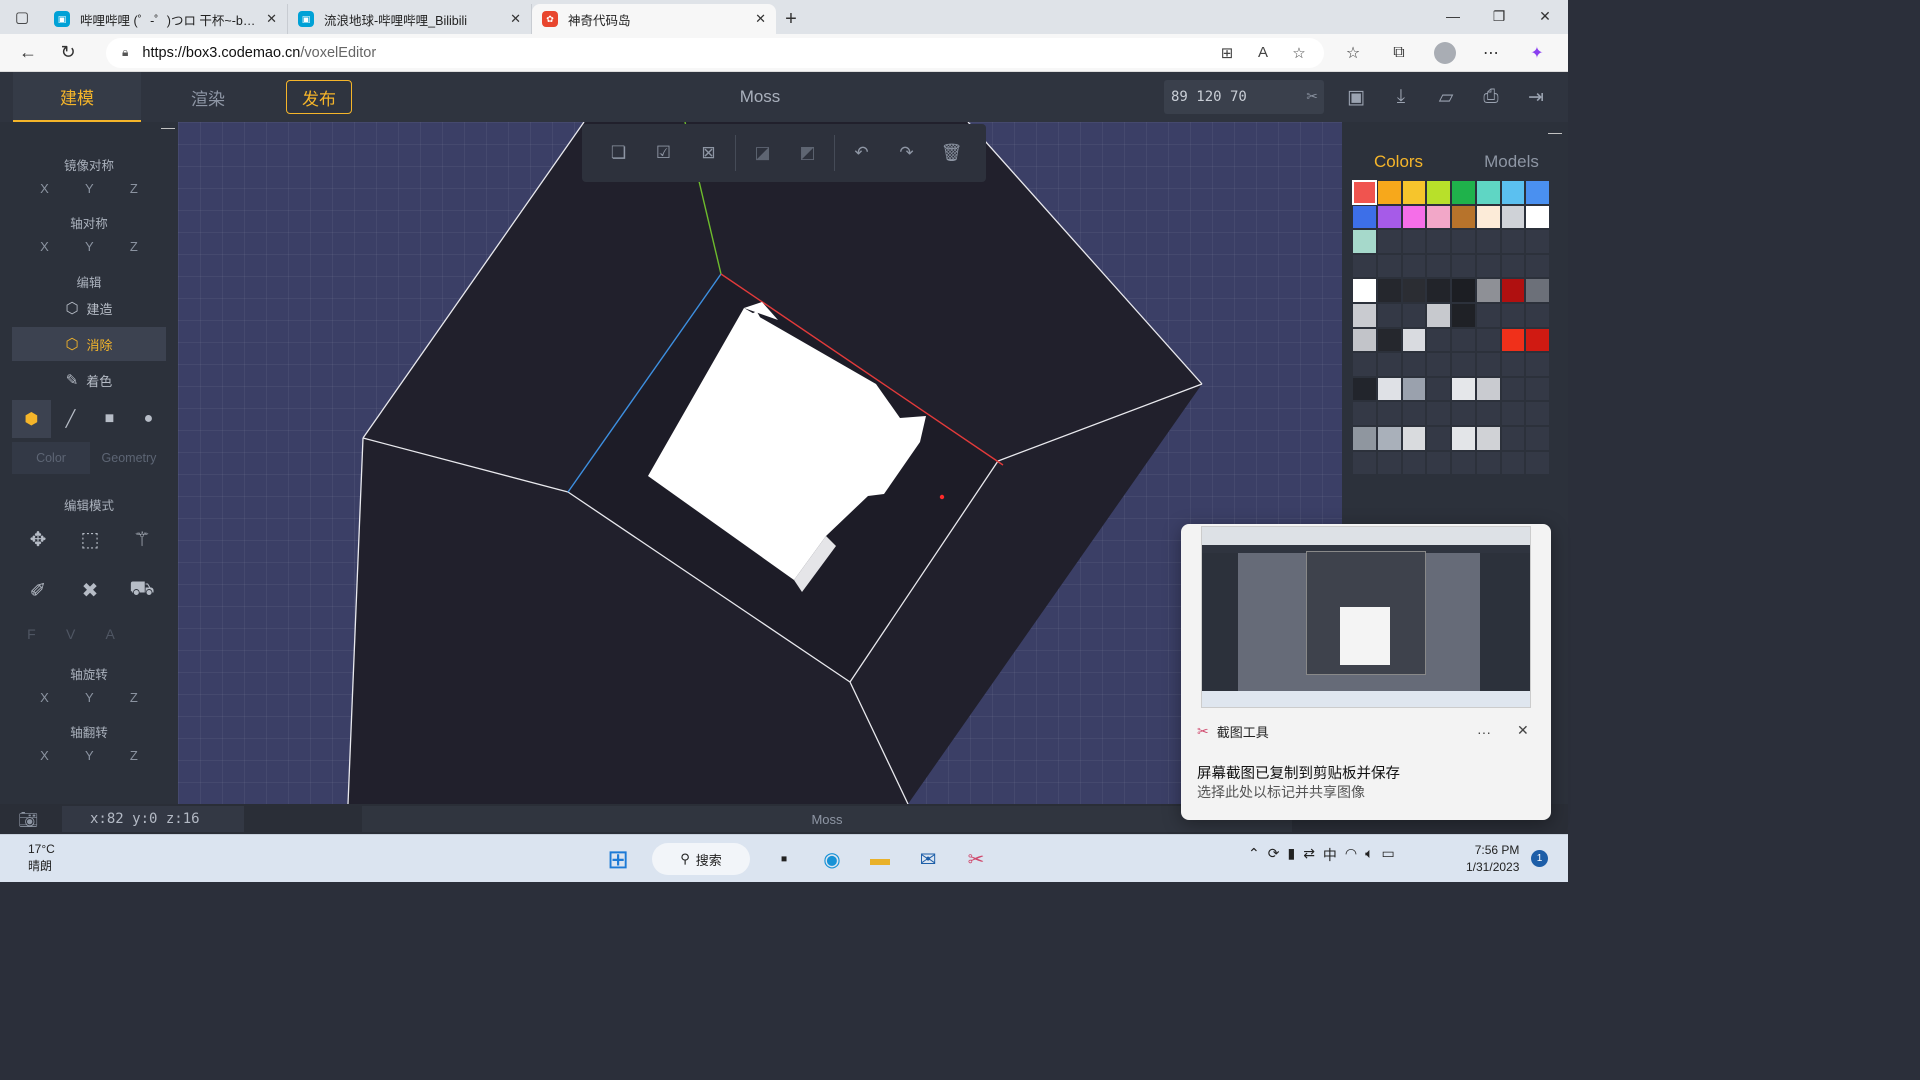 The width and height of the screenshot is (1920, 1080). I want to click on clock: 7:56 PM 1/31/2023, so click(1492, 859).